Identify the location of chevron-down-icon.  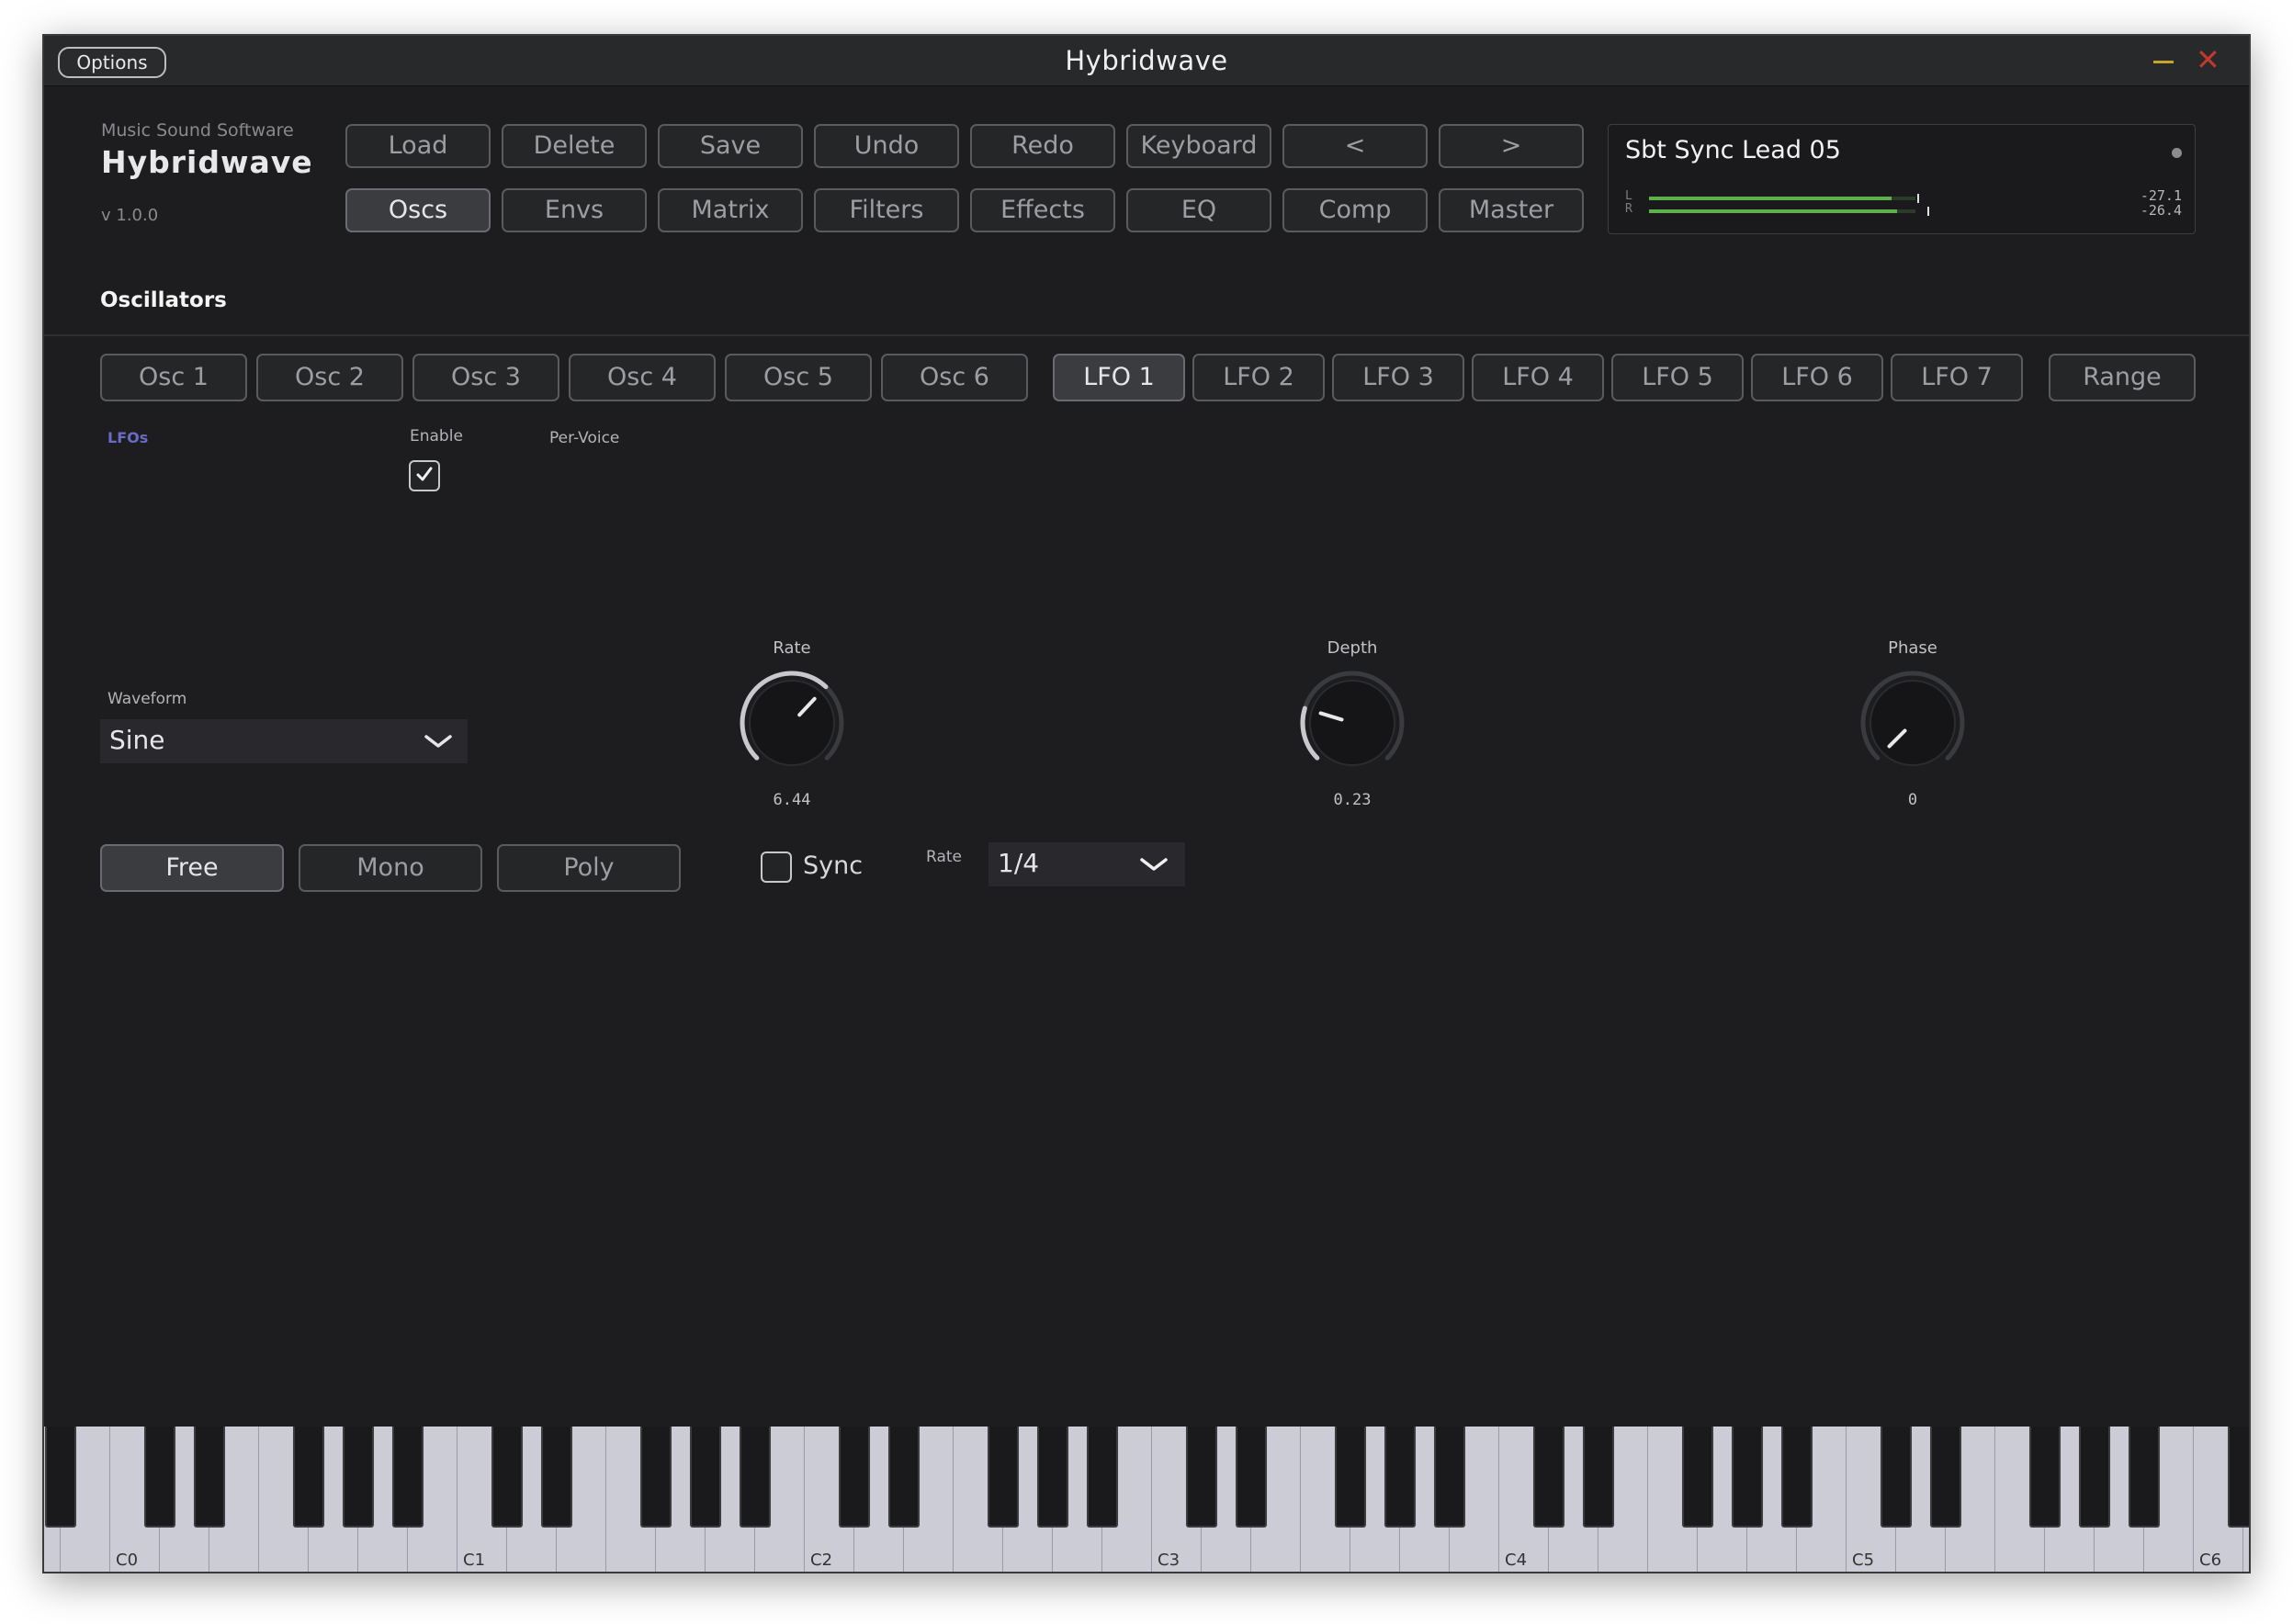
(438, 741).